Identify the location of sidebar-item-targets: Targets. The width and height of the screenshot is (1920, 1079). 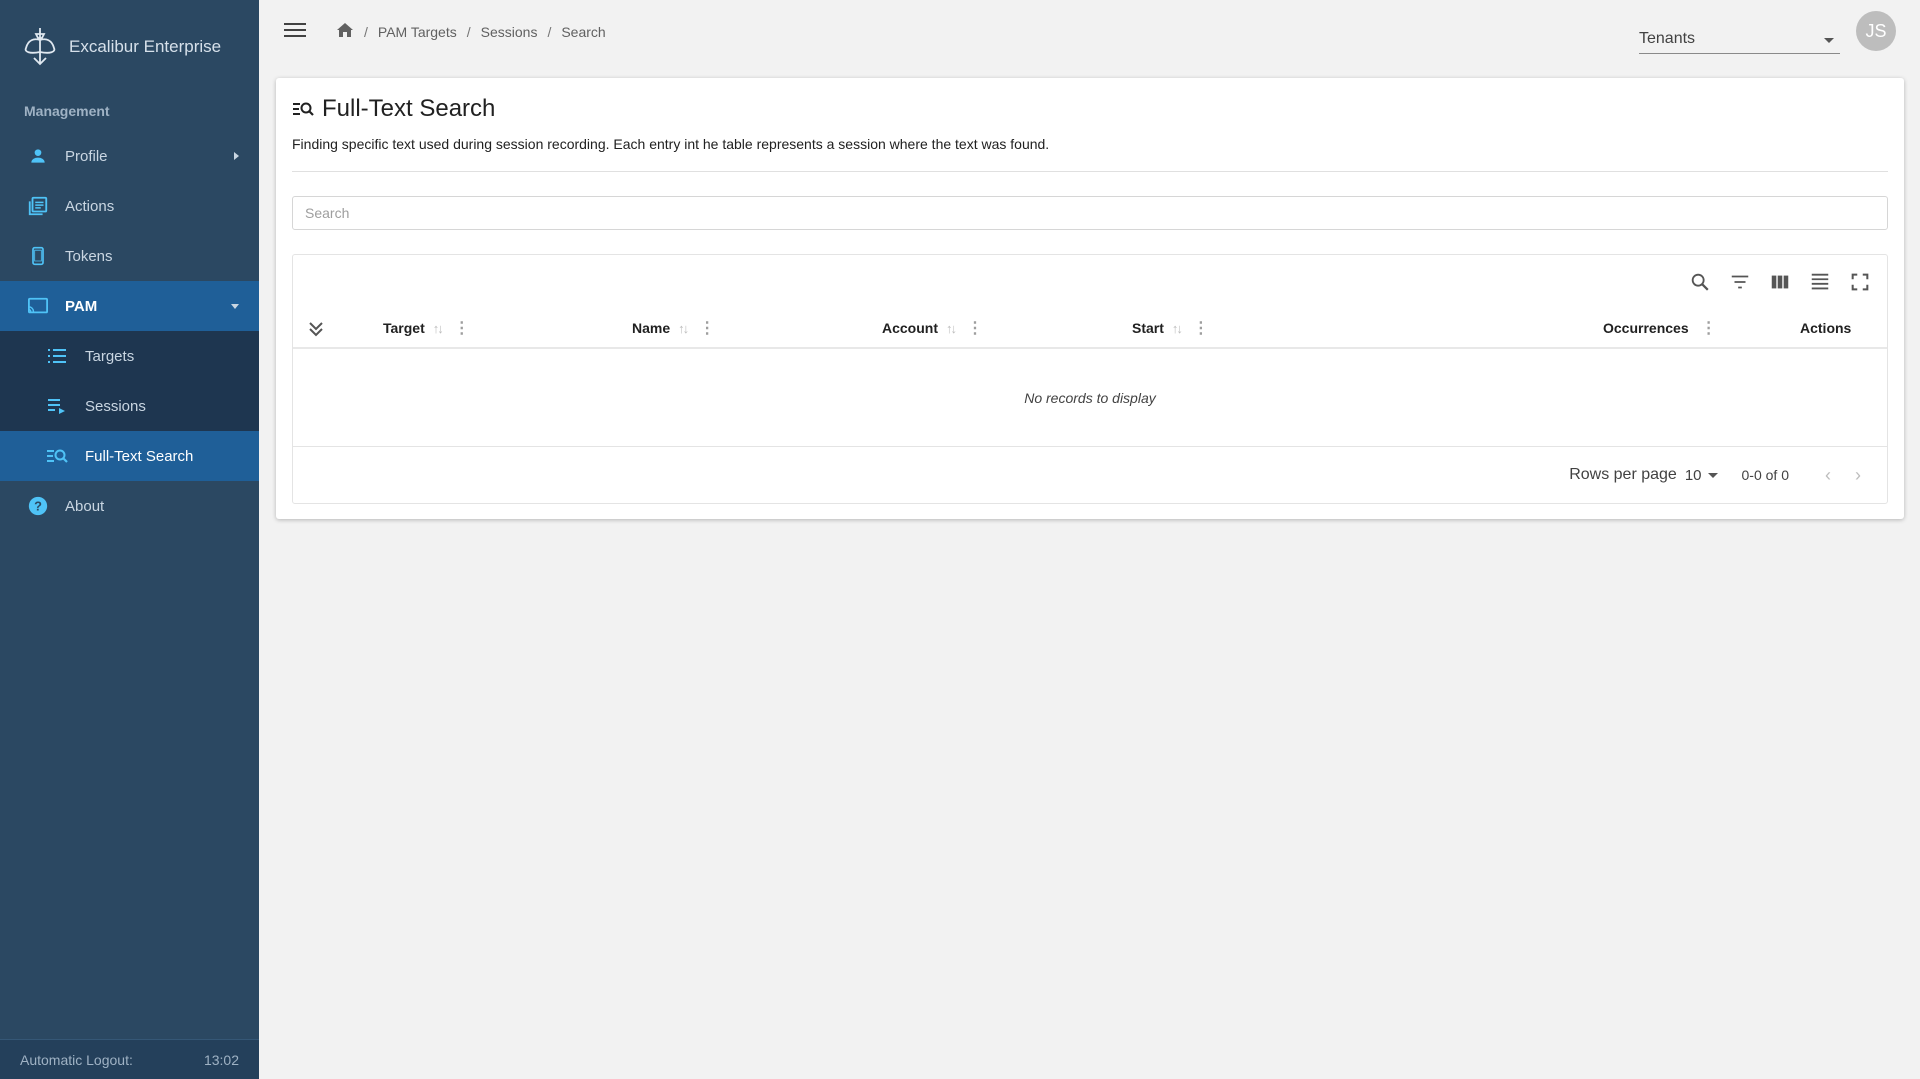
(129, 356).